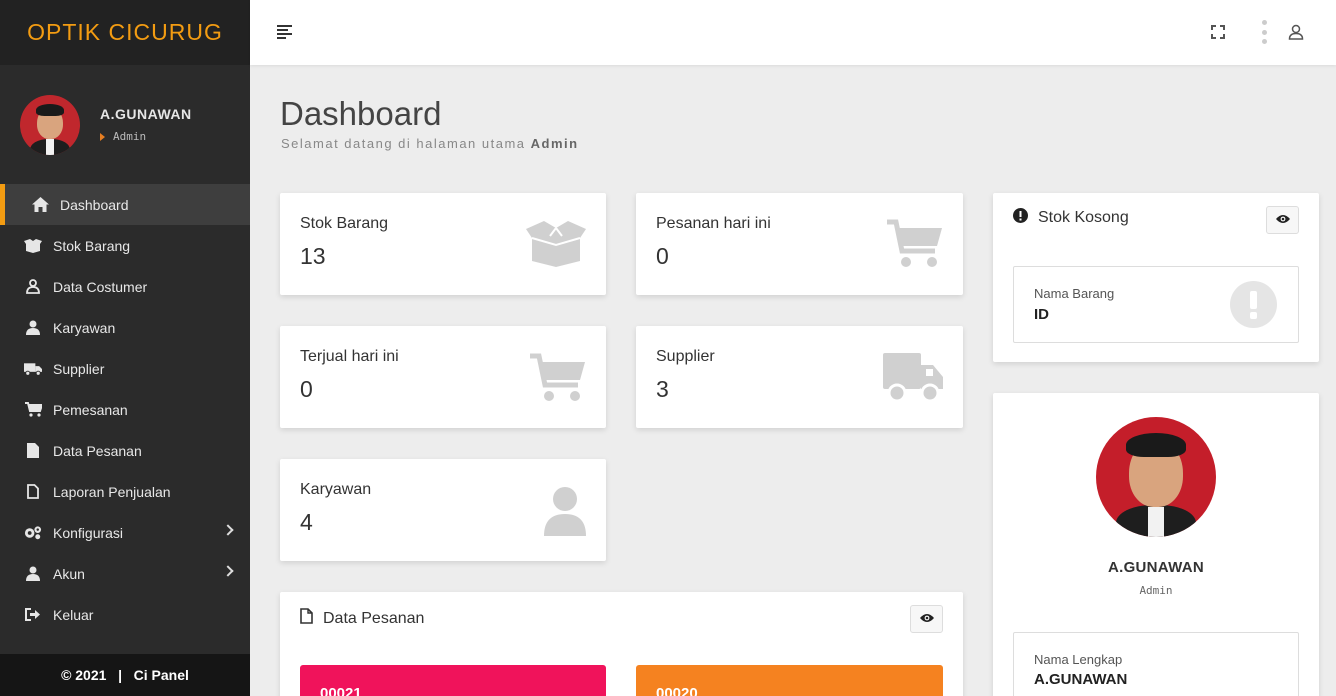 The image size is (1336, 696). I want to click on more-vertical-icon, so click(1264, 32).